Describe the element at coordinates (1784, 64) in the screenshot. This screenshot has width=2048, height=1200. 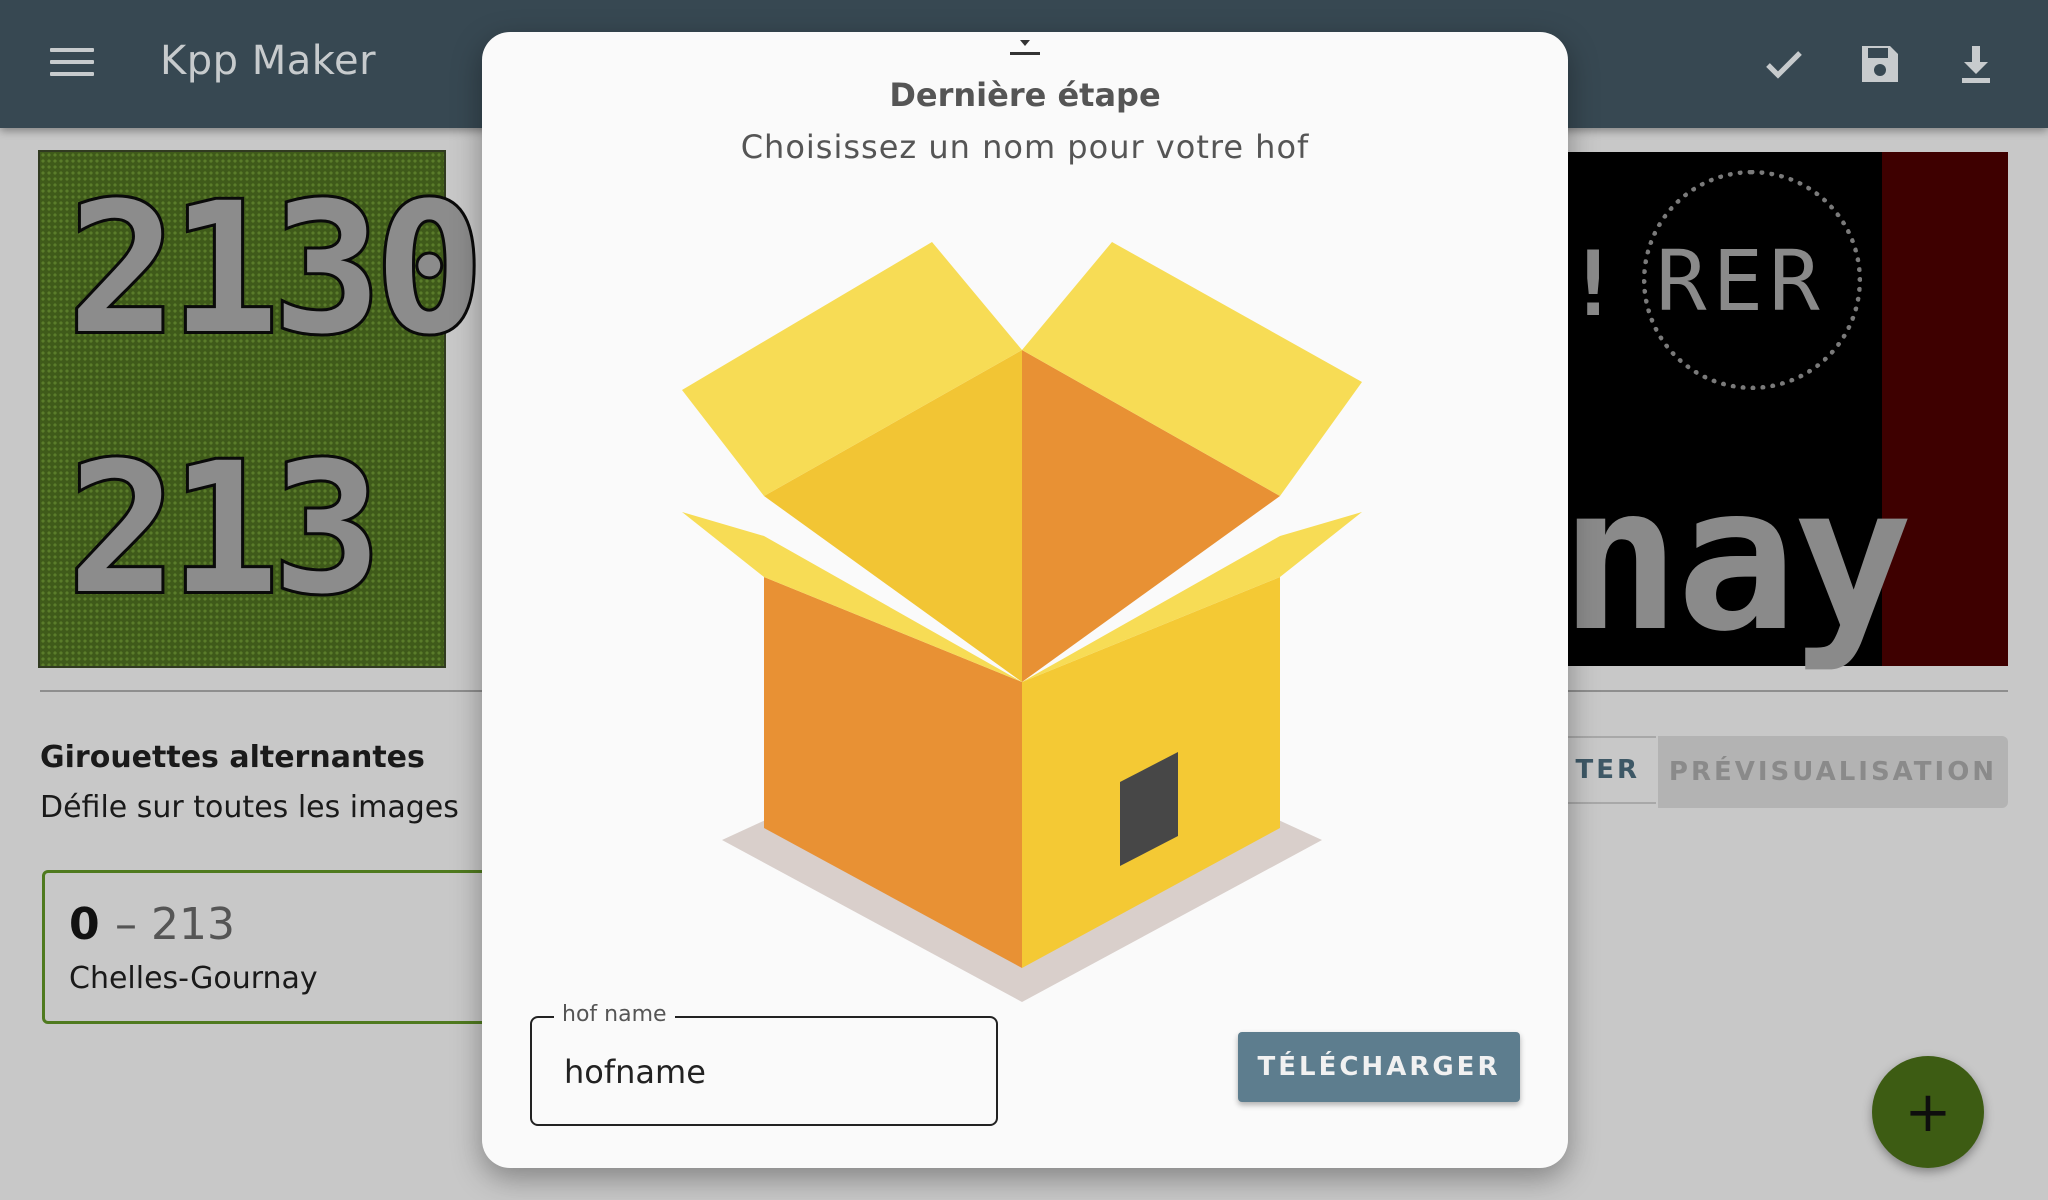
I see `check-icon` at that location.